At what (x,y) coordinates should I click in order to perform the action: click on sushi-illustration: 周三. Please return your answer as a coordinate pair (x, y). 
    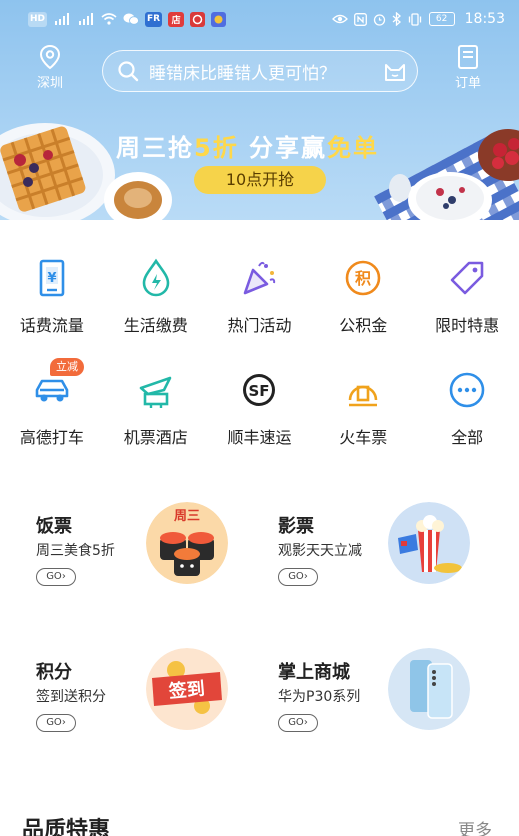
    Looking at the image, I should click on (187, 543).